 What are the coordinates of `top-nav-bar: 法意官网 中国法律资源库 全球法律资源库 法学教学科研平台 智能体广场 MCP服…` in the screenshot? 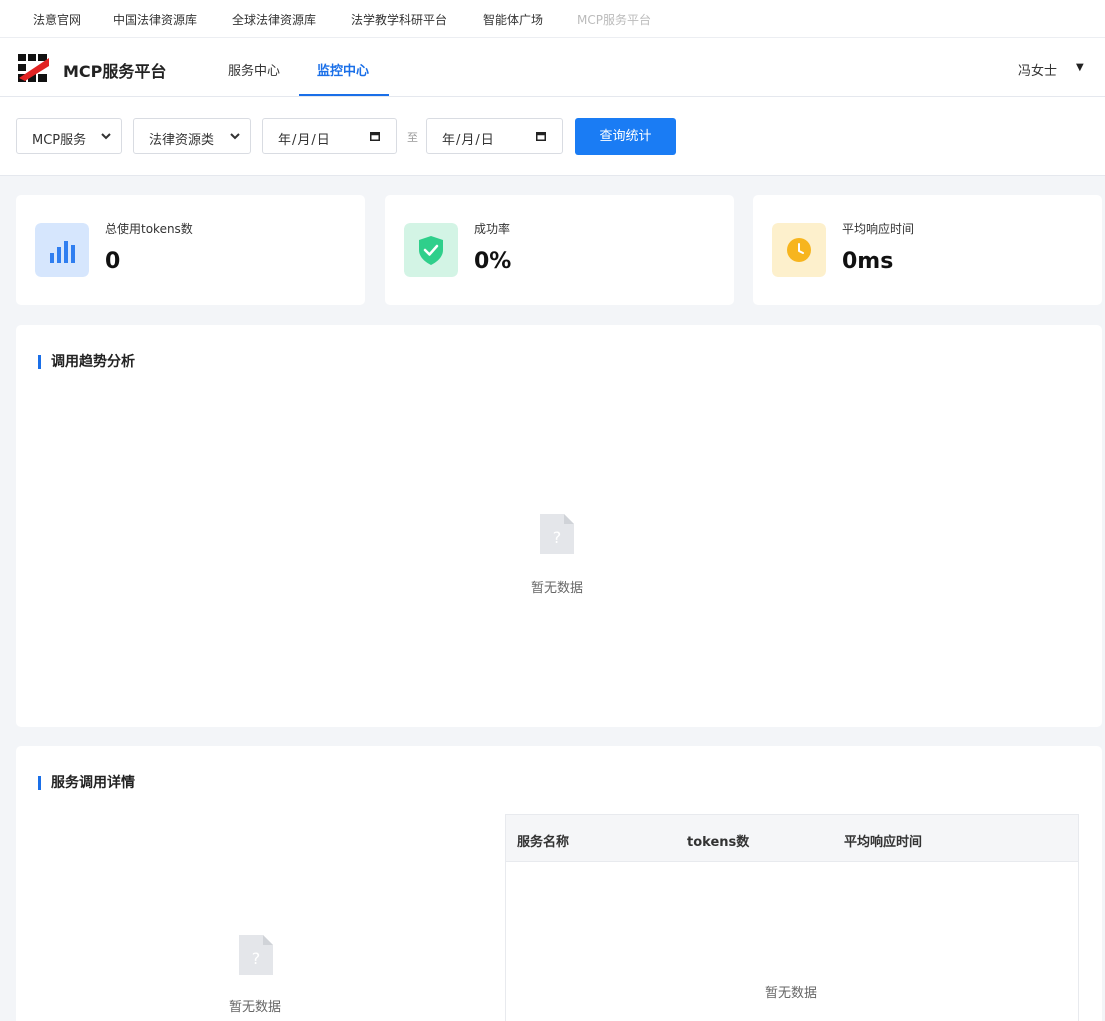 It's located at (552, 19).